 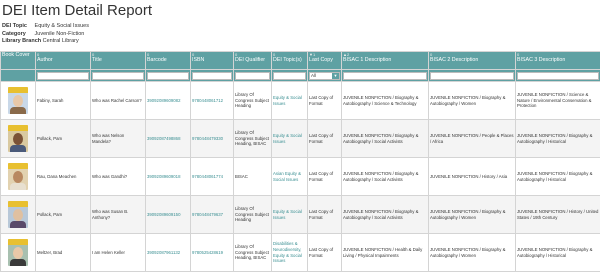 I want to click on column-header-bisac2: 0 BISAC 2 Description, so click(x=472, y=60).